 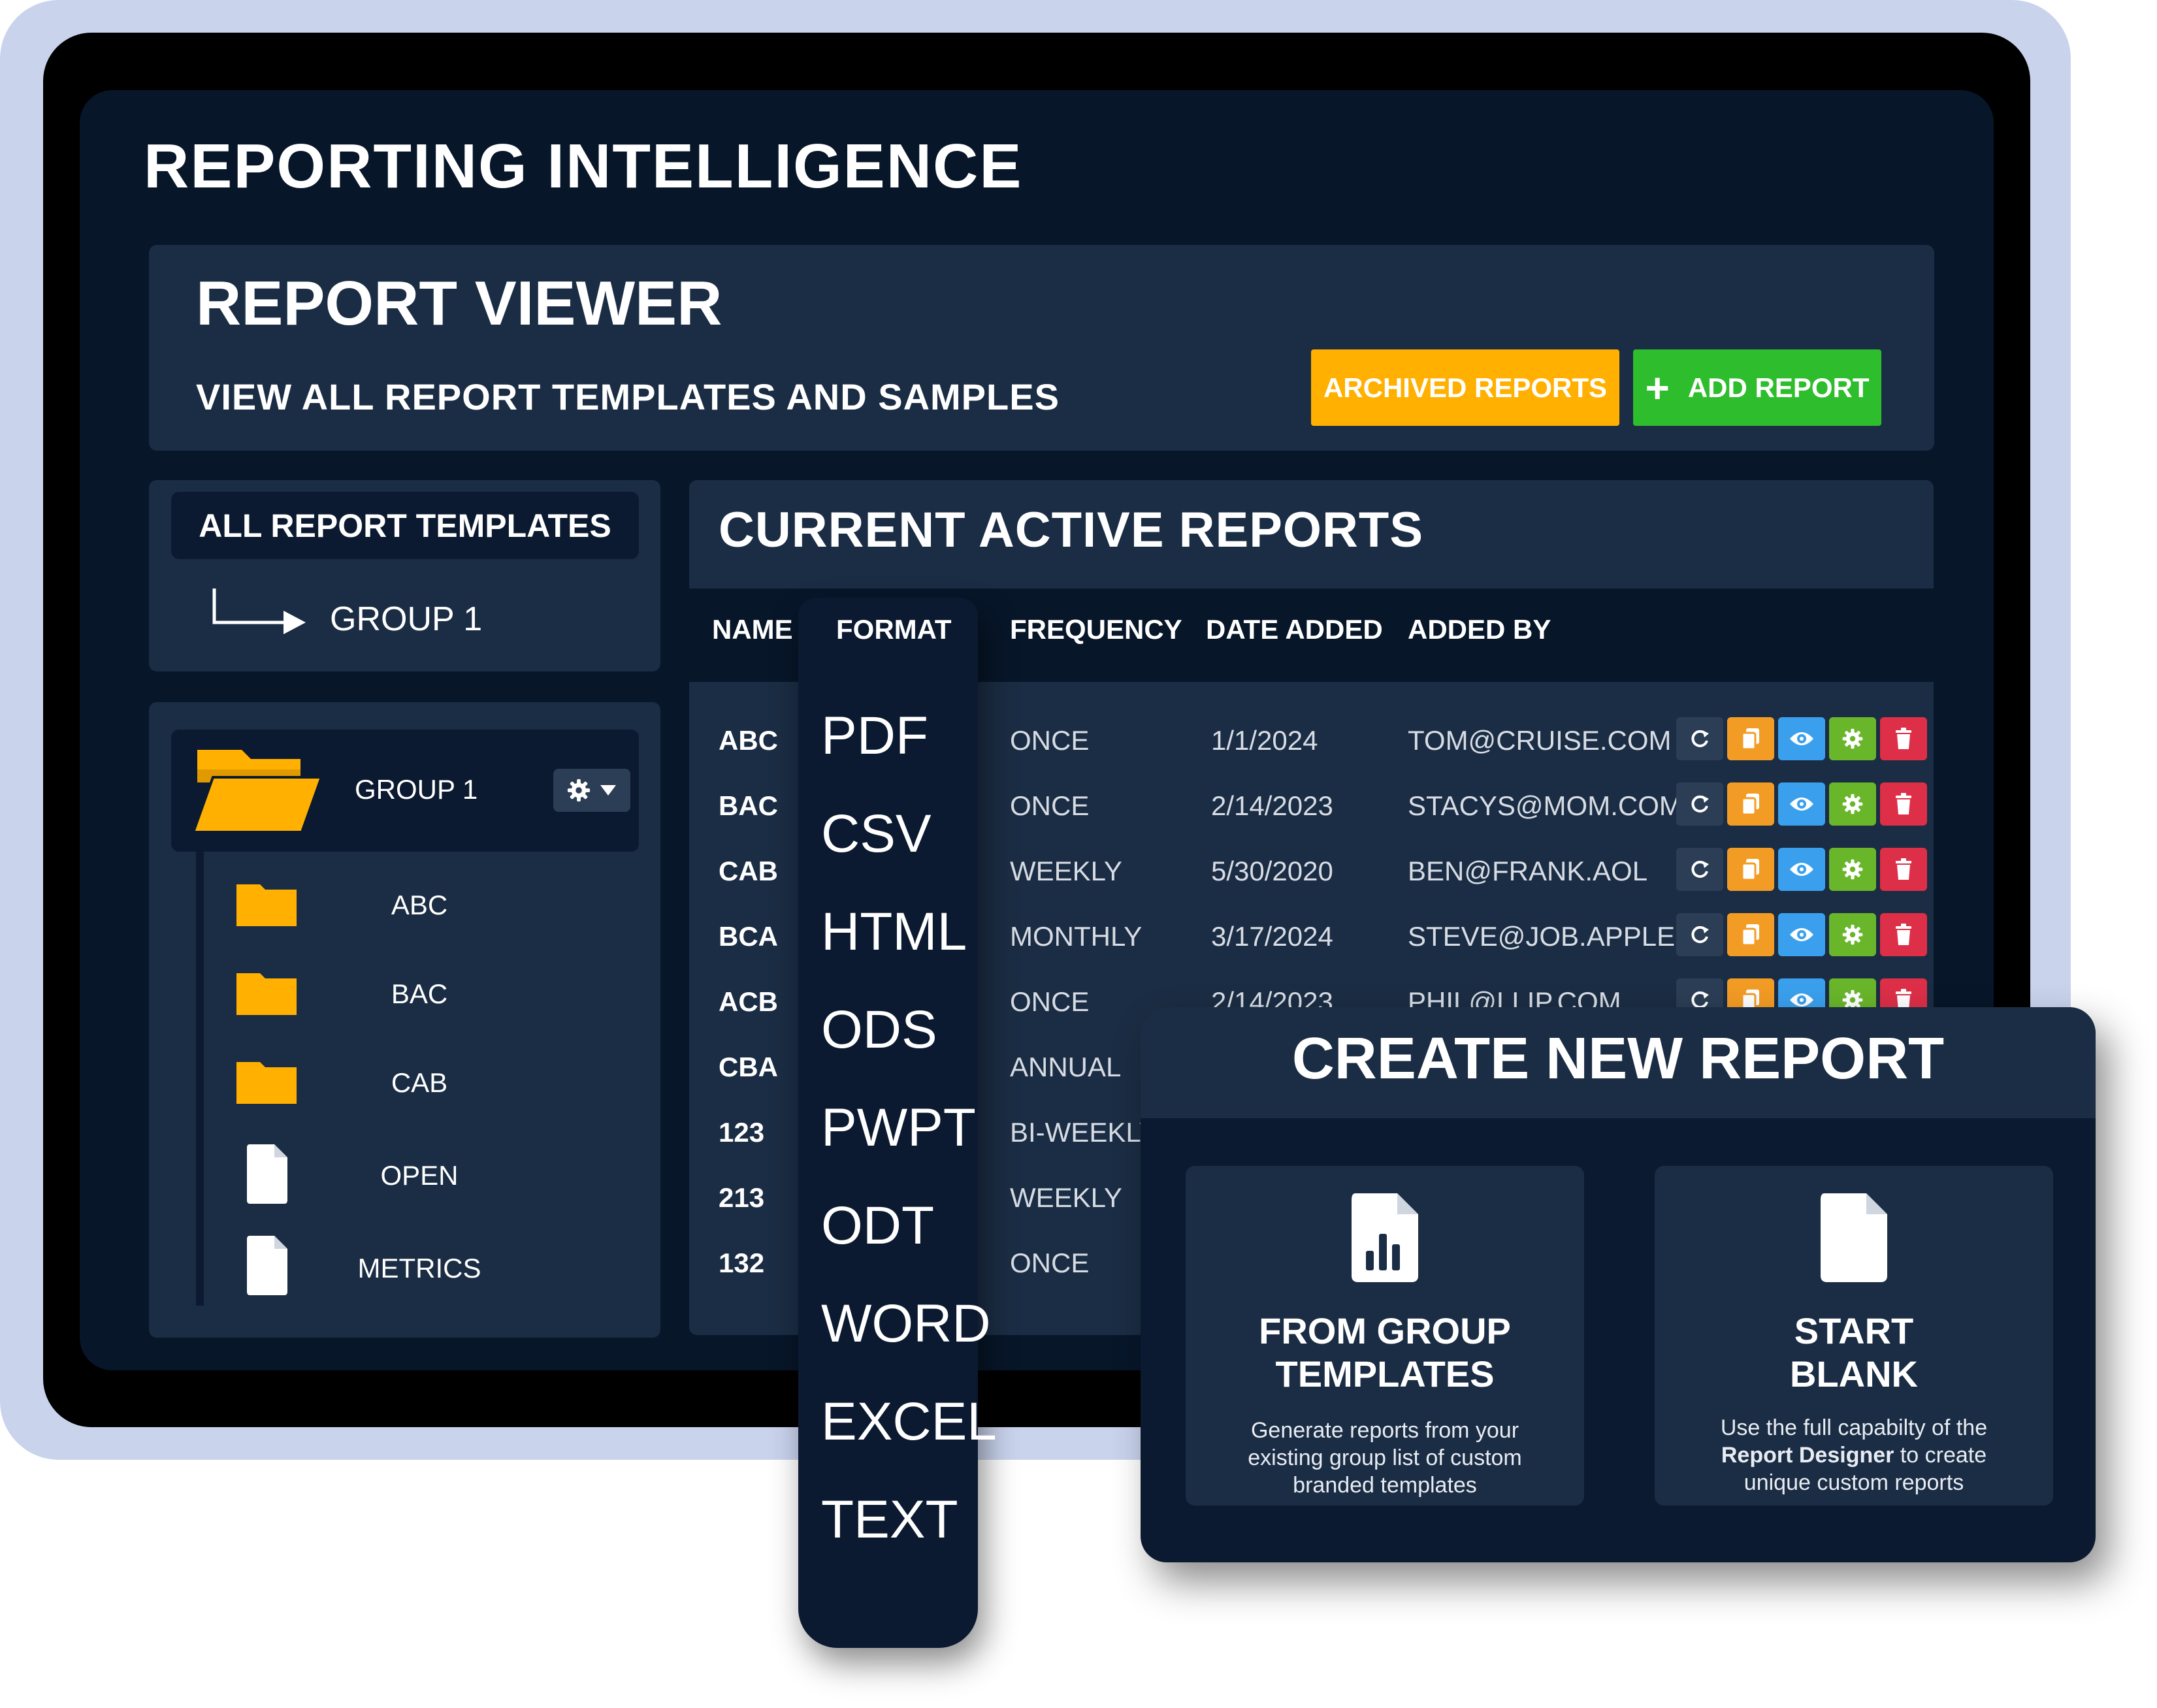 I want to click on tree-item-open: OPEN, so click(x=419, y=1176).